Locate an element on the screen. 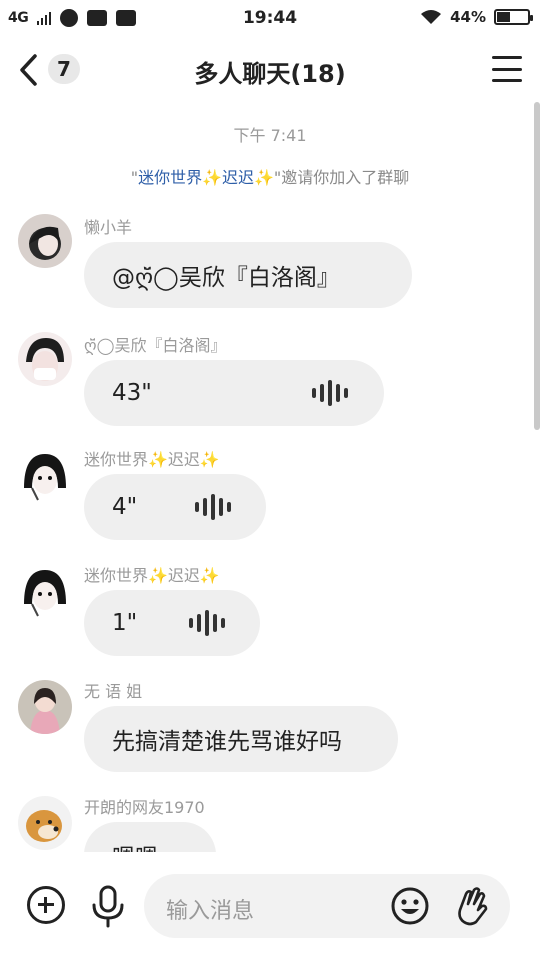 The image size is (540, 960). battery-icon is located at coordinates (513, 17).